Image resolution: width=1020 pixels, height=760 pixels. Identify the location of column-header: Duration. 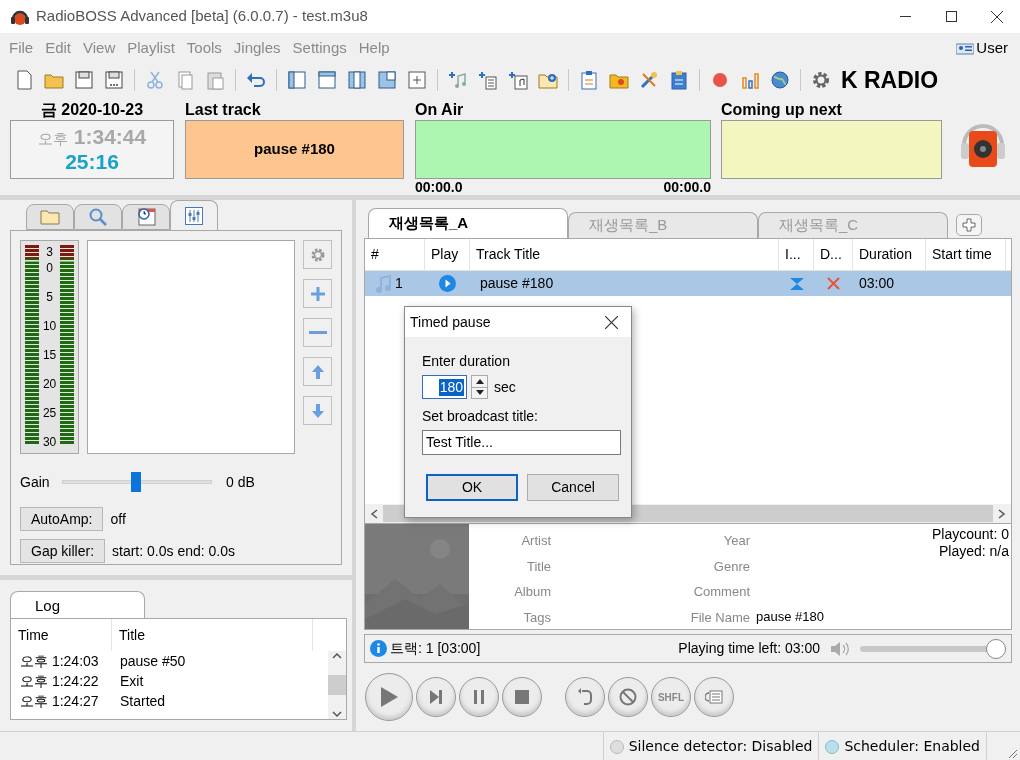
(889, 254).